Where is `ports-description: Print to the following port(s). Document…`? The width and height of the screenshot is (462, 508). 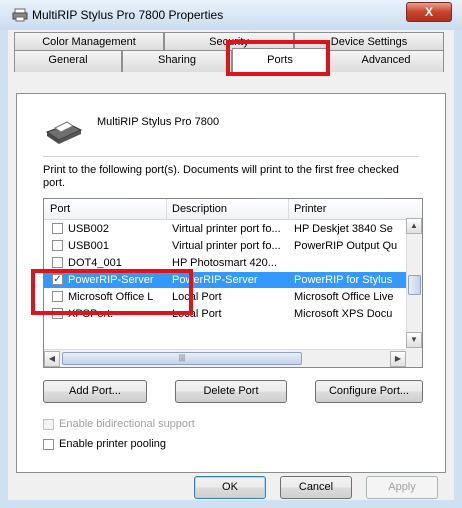 ports-description: Print to the following port(s). Document… is located at coordinates (221, 176).